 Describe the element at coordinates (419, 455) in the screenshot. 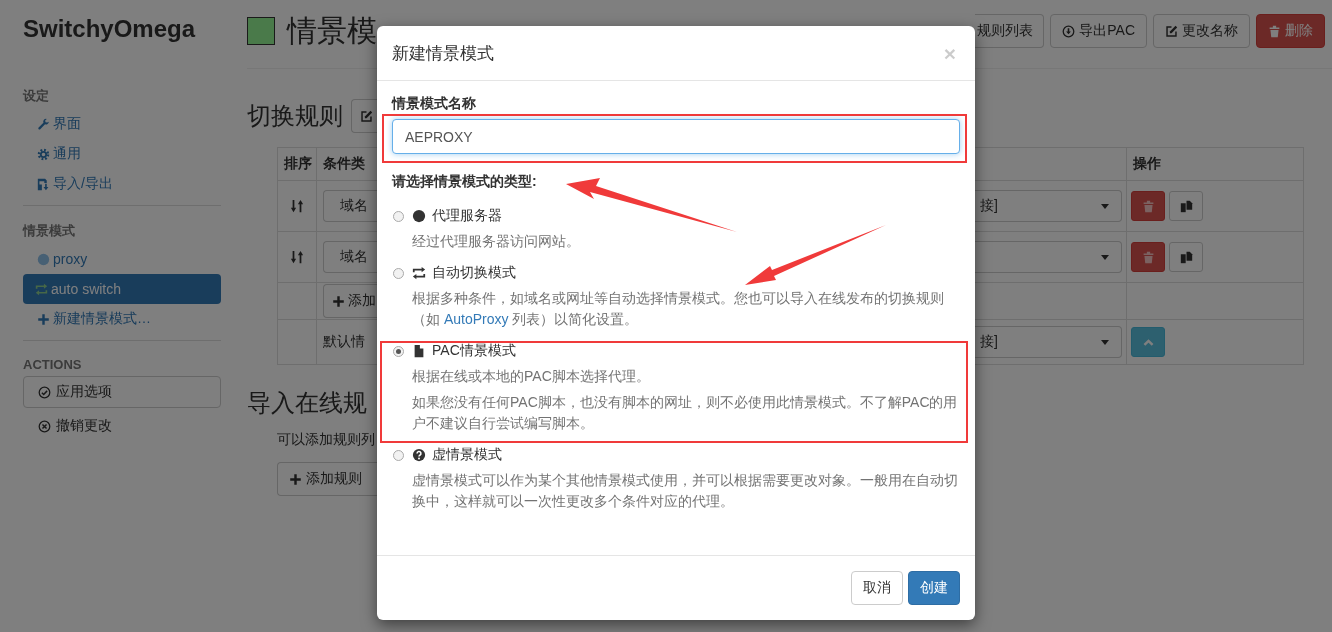

I see `question-circle-icon` at that location.